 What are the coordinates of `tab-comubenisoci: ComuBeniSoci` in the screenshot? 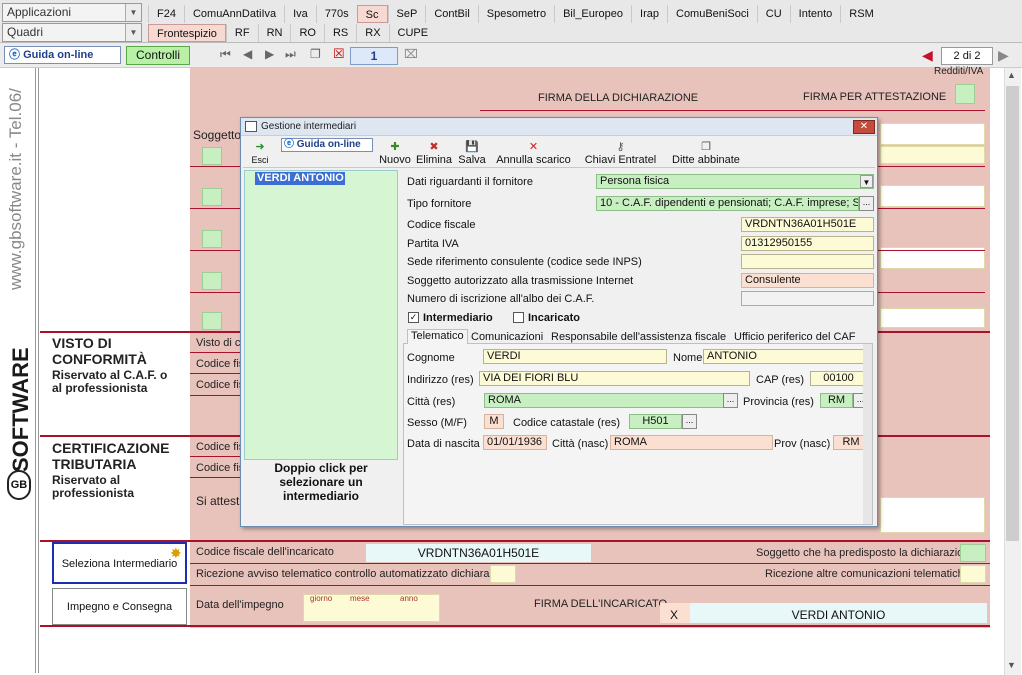 It's located at (712, 14).